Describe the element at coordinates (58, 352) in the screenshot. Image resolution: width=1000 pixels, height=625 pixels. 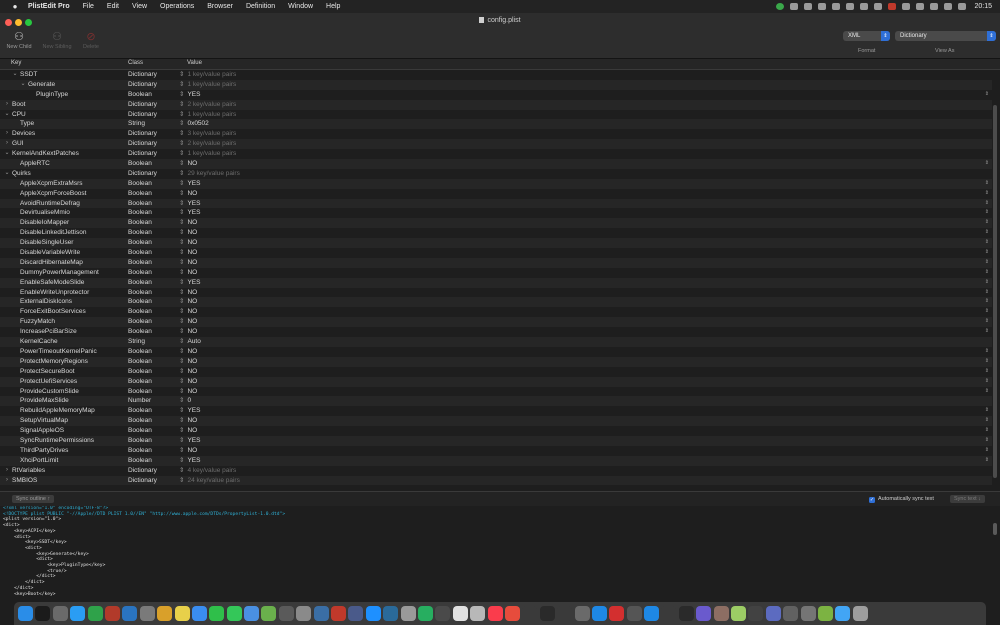
I see `row-key: PowerTimeoutKernelPanic` at that location.